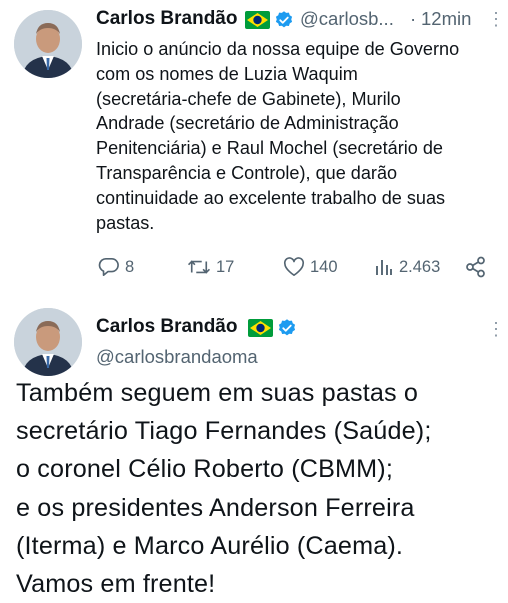  What do you see at coordinates (324, 266) in the screenshot?
I see `like-count: 140` at bounding box center [324, 266].